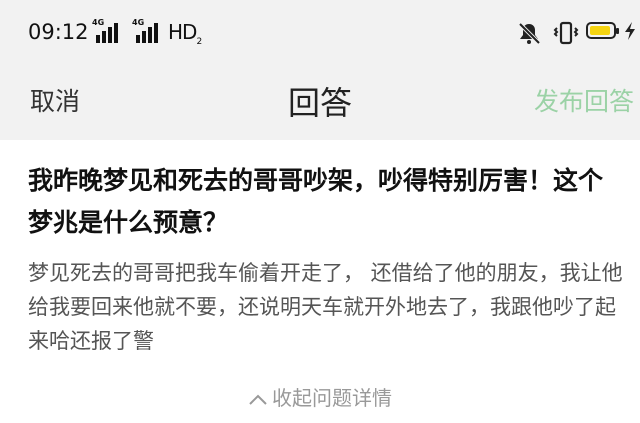 The height and width of the screenshot is (423, 640). I want to click on publish-answer-button: 发布回答, so click(584, 100).